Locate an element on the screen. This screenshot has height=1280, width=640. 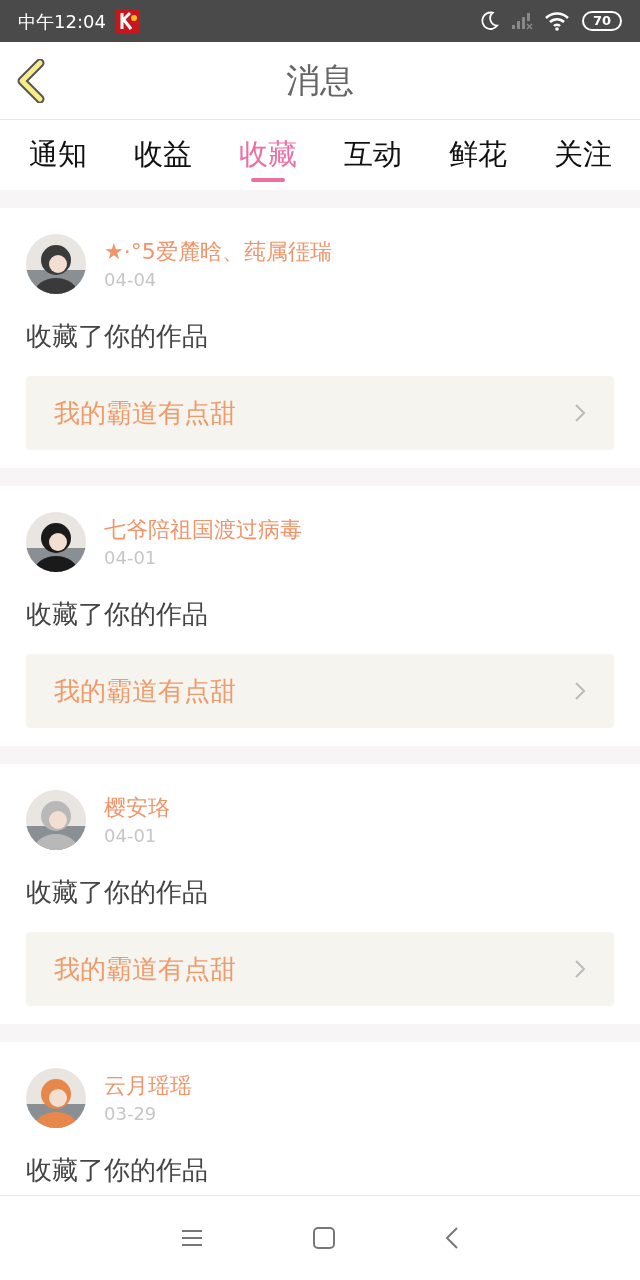
message-date: 03-29 is located at coordinates (131, 1114).